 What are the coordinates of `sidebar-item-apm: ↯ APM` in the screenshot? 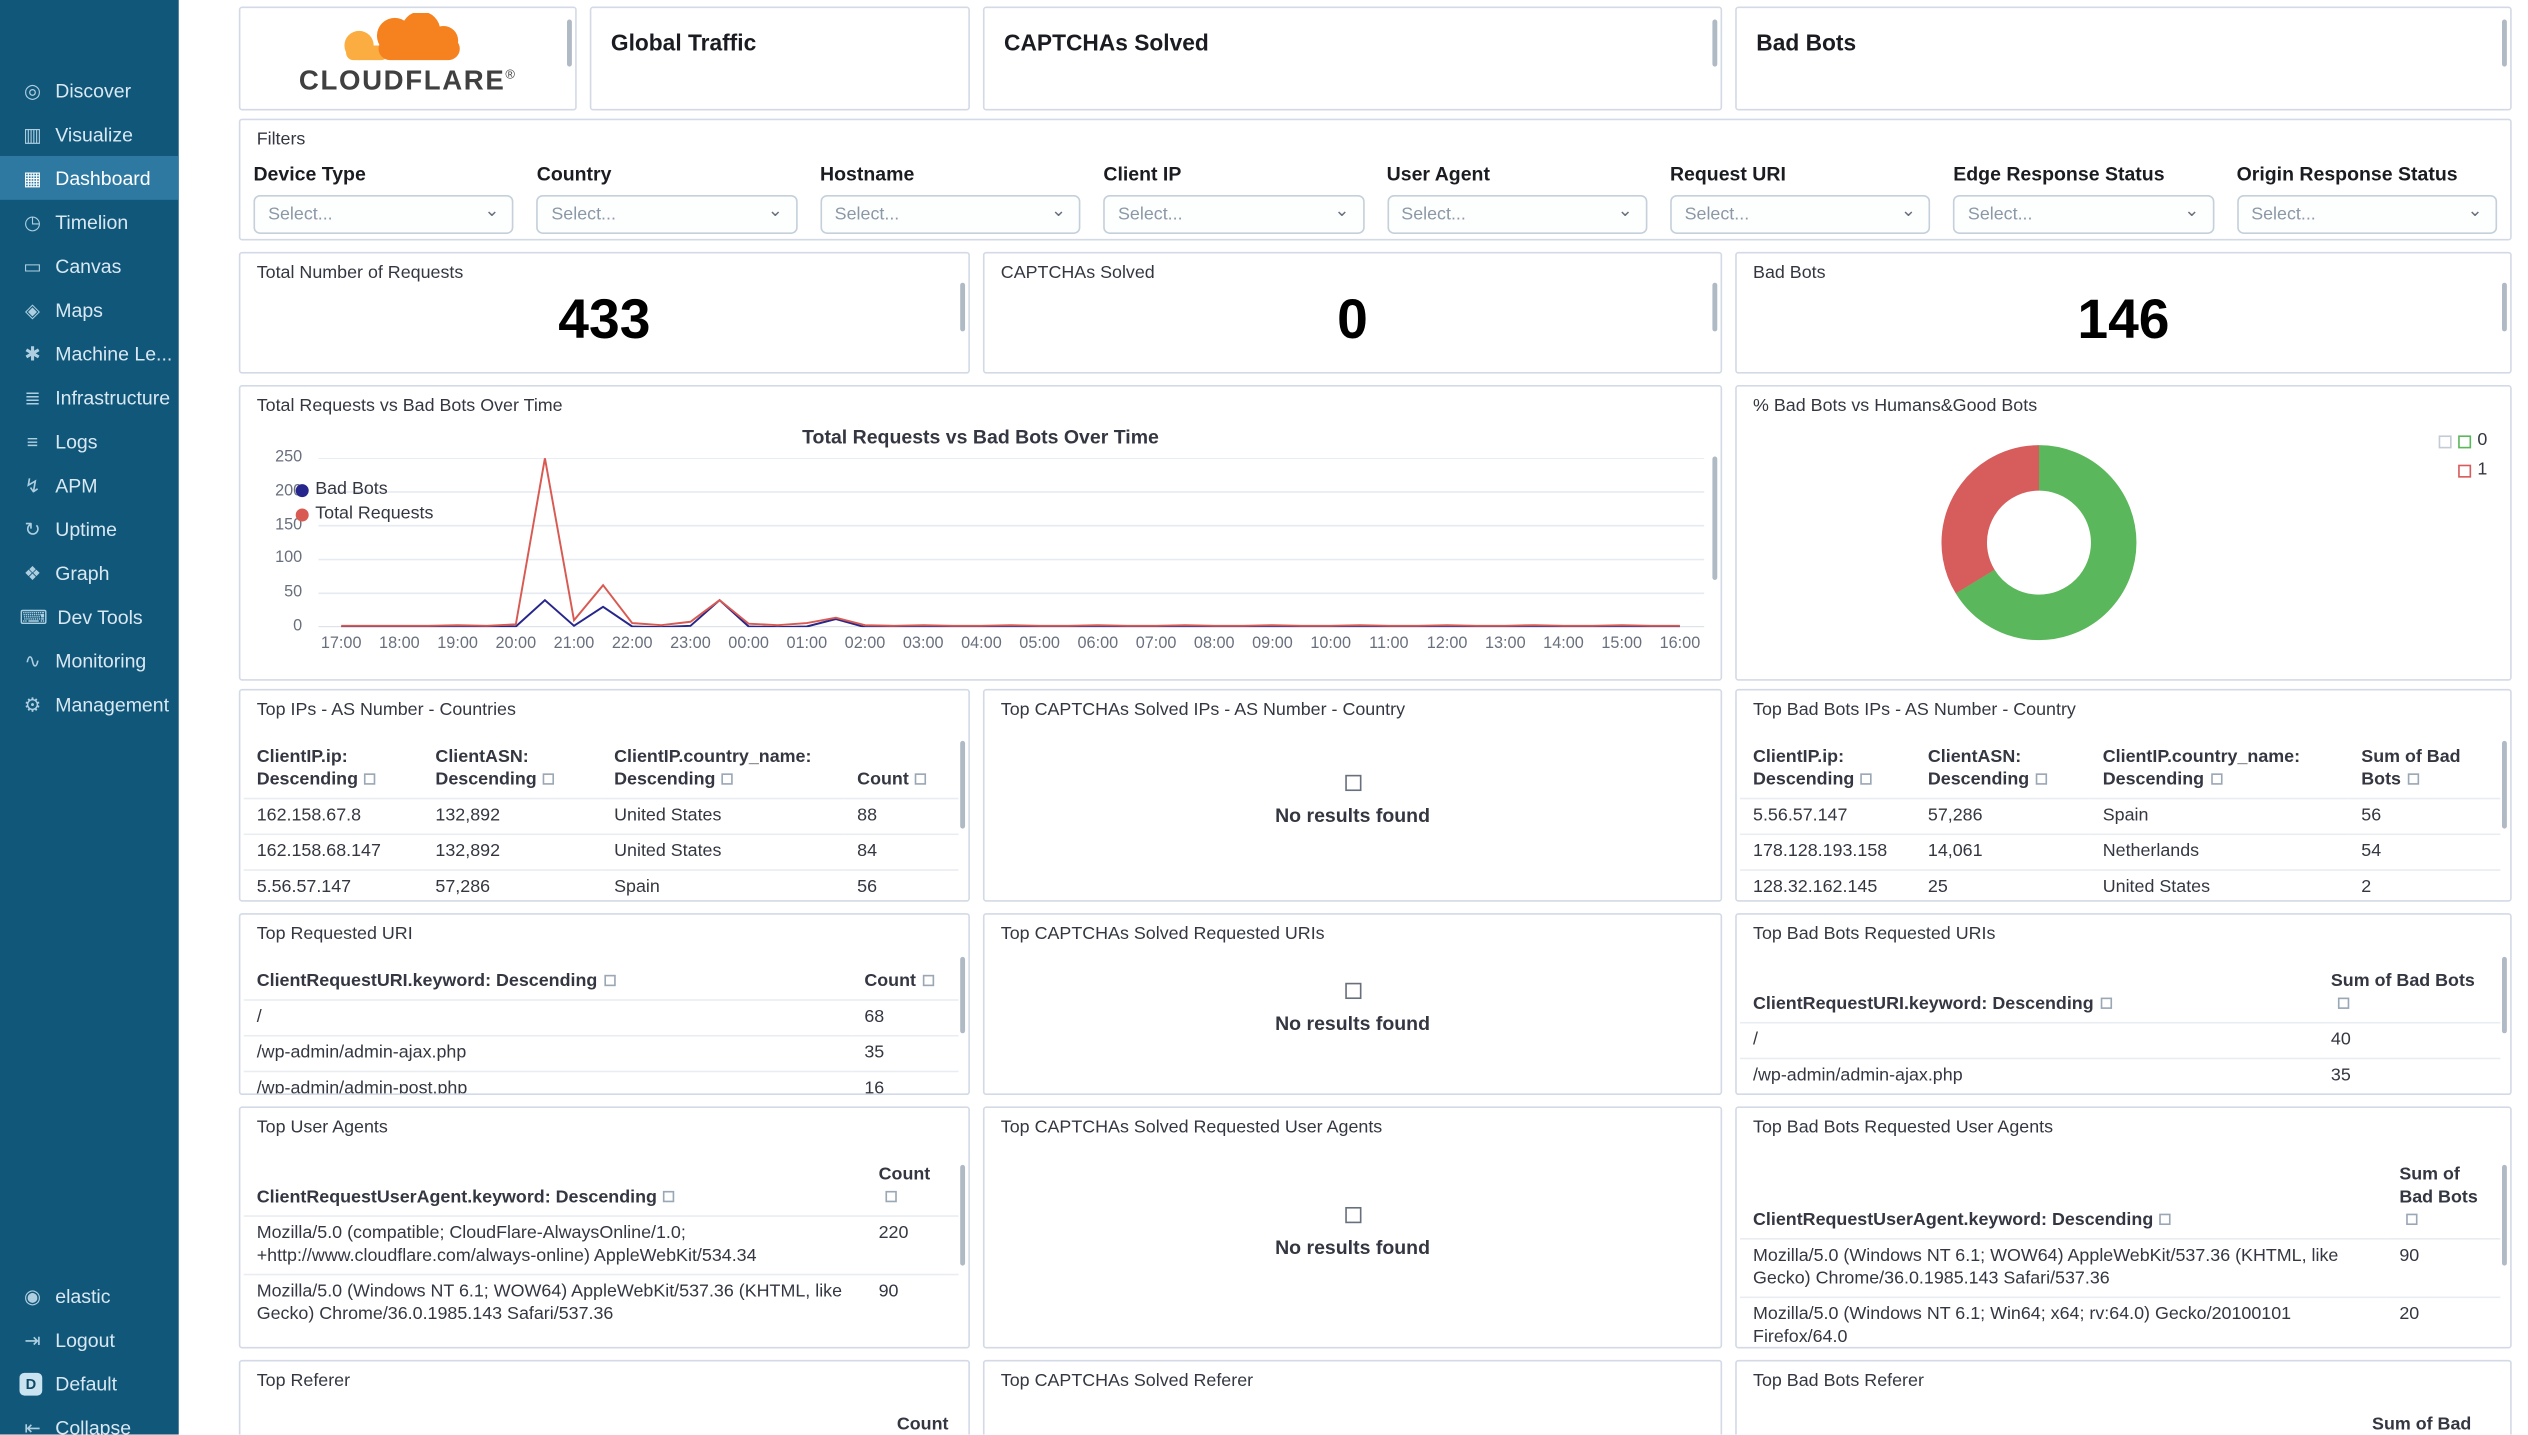 It's located at (89, 485).